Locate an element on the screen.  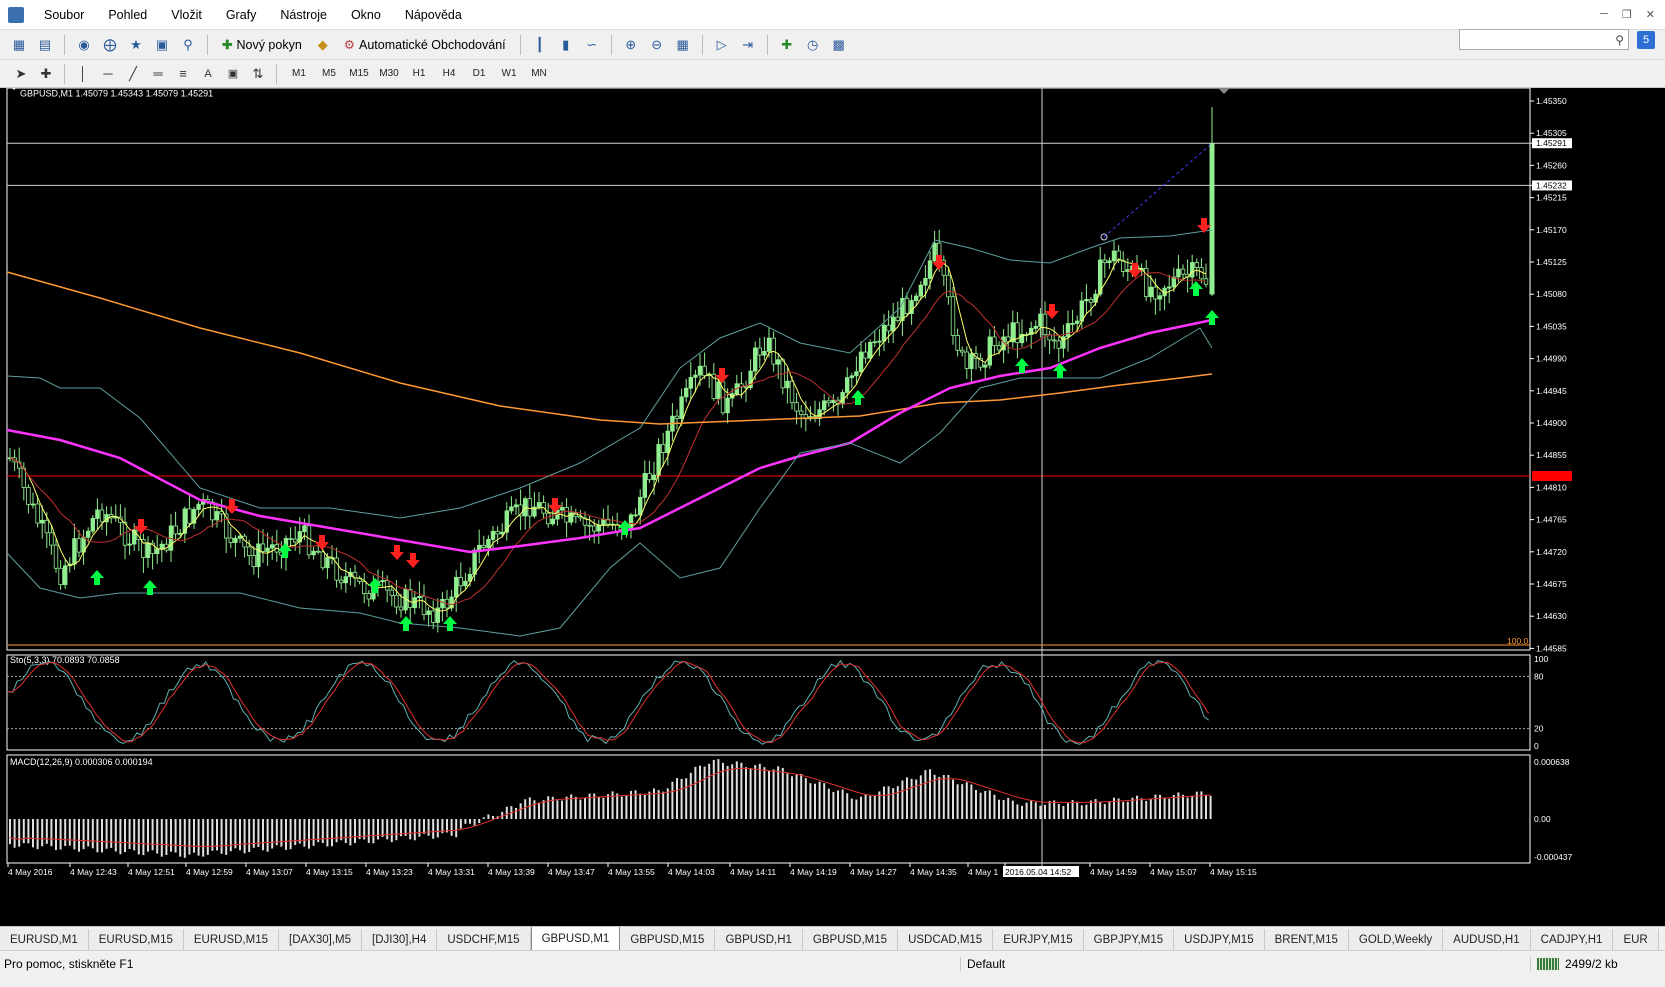
tile-windows-icon: ▦ is located at coordinates (683, 45).